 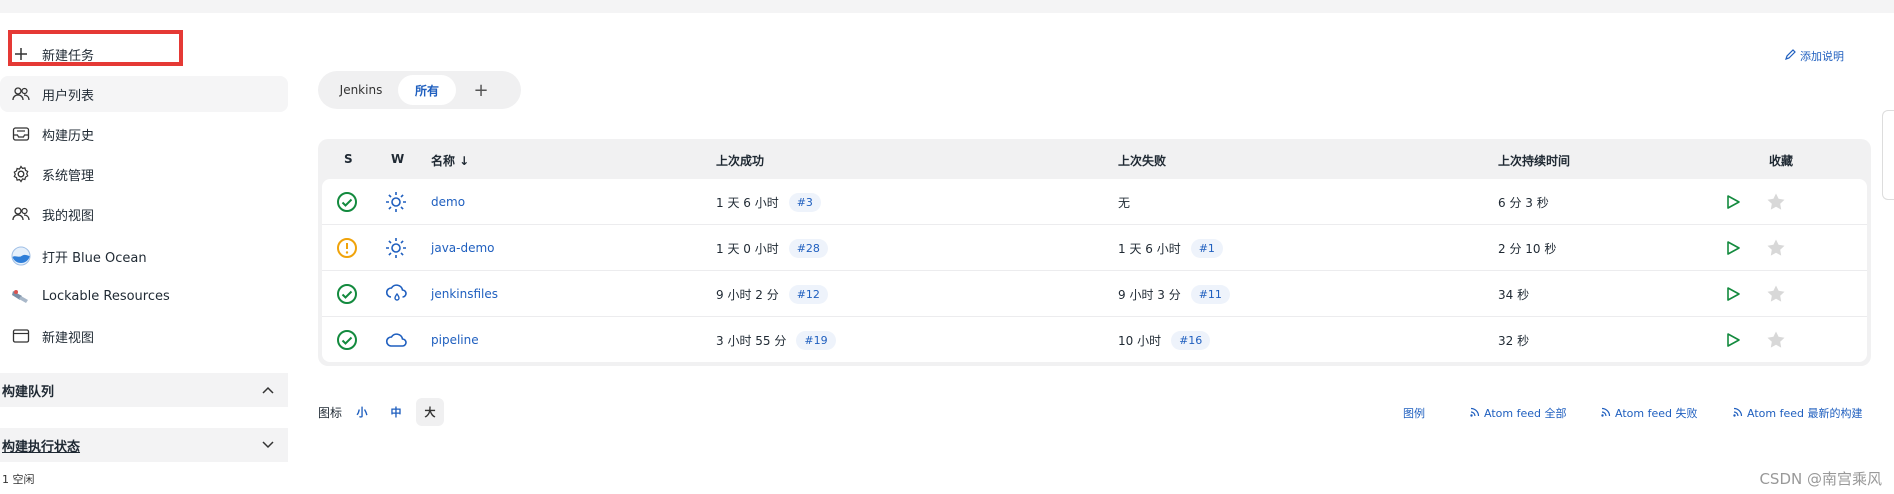 What do you see at coordinates (1525, 413) in the screenshot?
I see `atom-feed-all-label: Atom feed 全部` at bounding box center [1525, 413].